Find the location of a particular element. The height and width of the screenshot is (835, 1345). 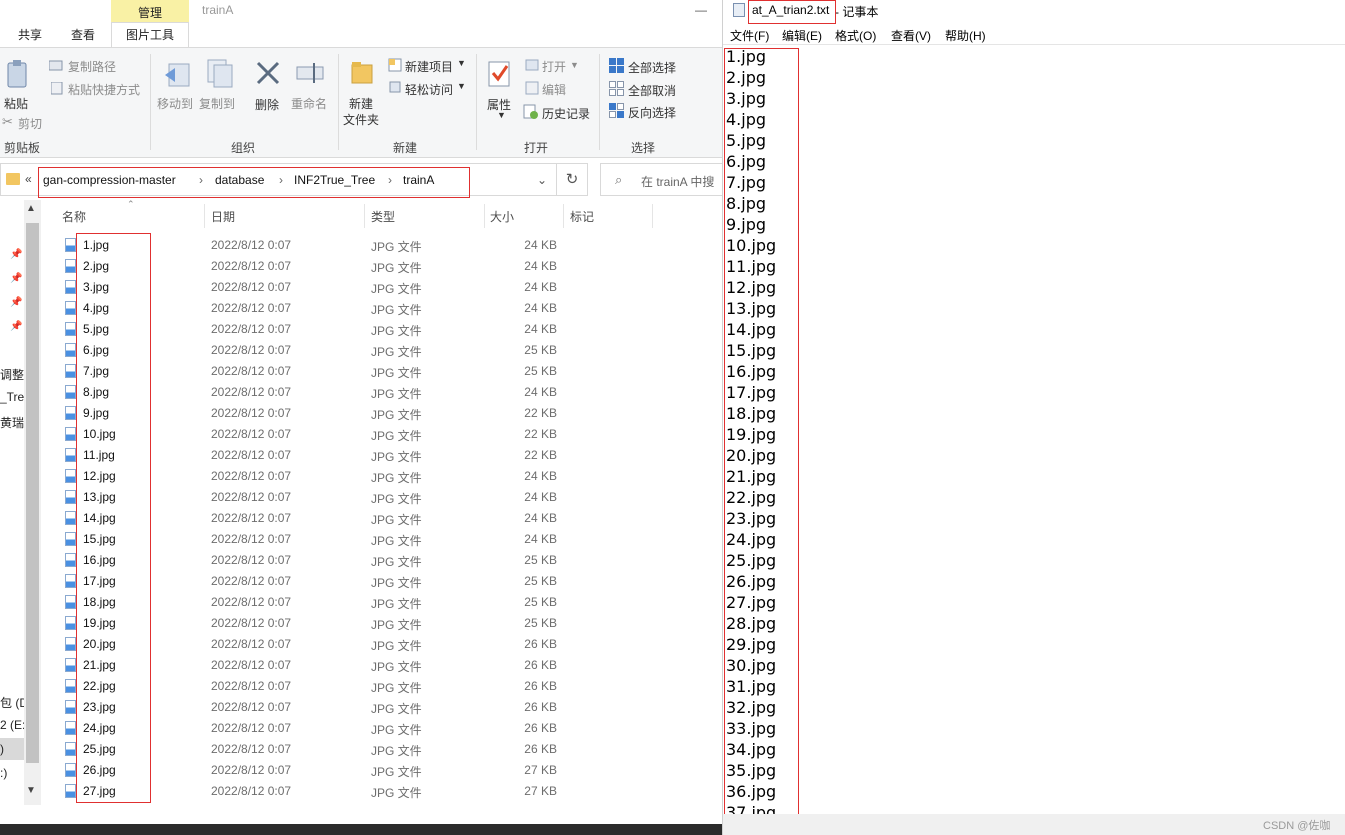

search-box: ⌕ 在 trainA 中搜 is located at coordinates (661, 179).